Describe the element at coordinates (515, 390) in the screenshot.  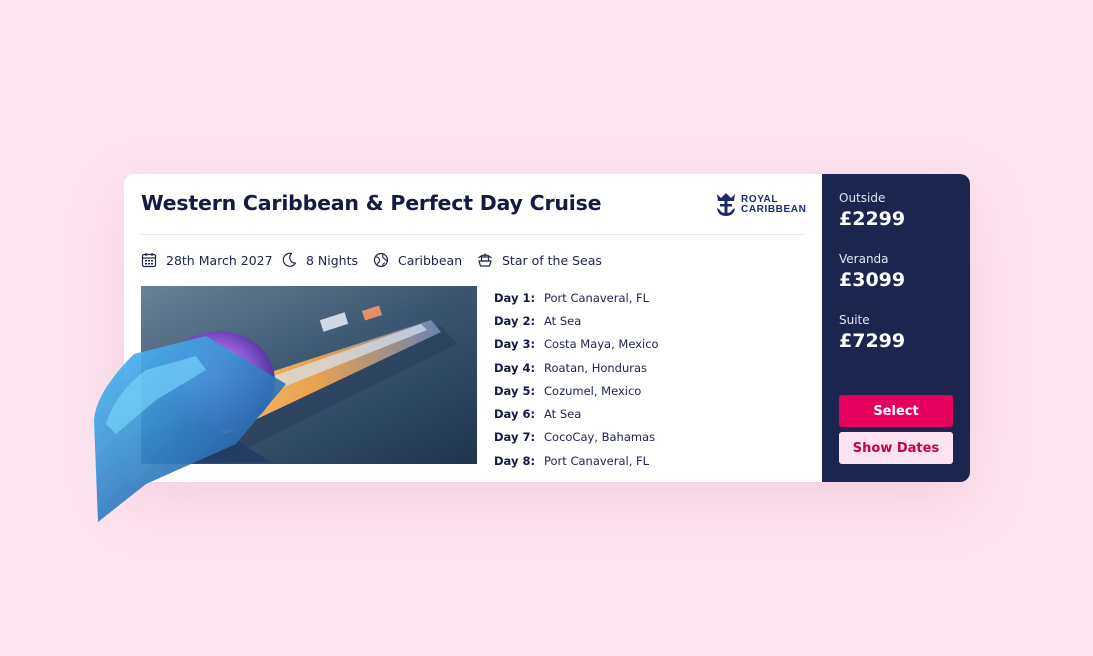
I see `day-label: Day 5:` at that location.